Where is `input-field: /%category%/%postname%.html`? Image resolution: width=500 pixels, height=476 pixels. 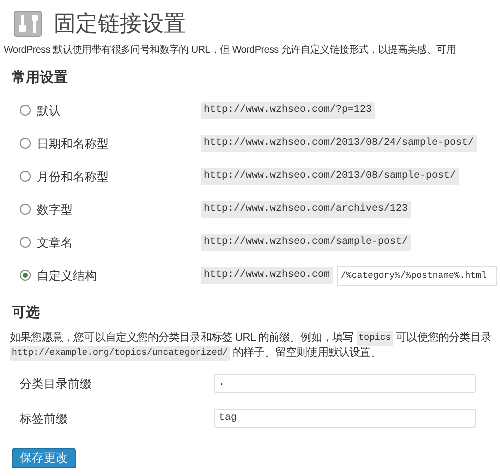
input-field: /%category%/%postname%.html is located at coordinates (417, 276).